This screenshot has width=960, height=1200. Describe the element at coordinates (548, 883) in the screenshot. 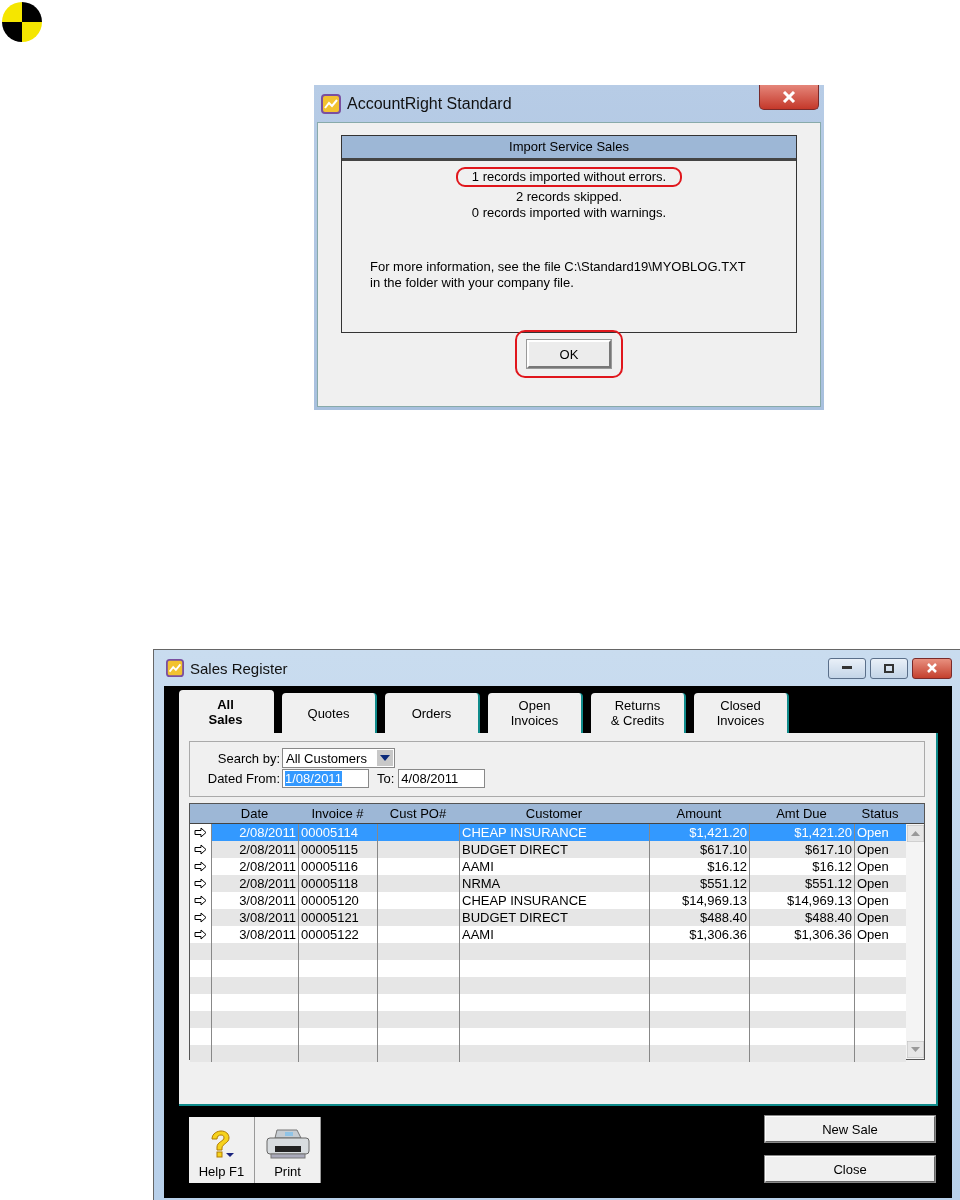

I see `table-row: 2/08/2011 00005118 NRMA $551.12 $551.12 Open` at that location.